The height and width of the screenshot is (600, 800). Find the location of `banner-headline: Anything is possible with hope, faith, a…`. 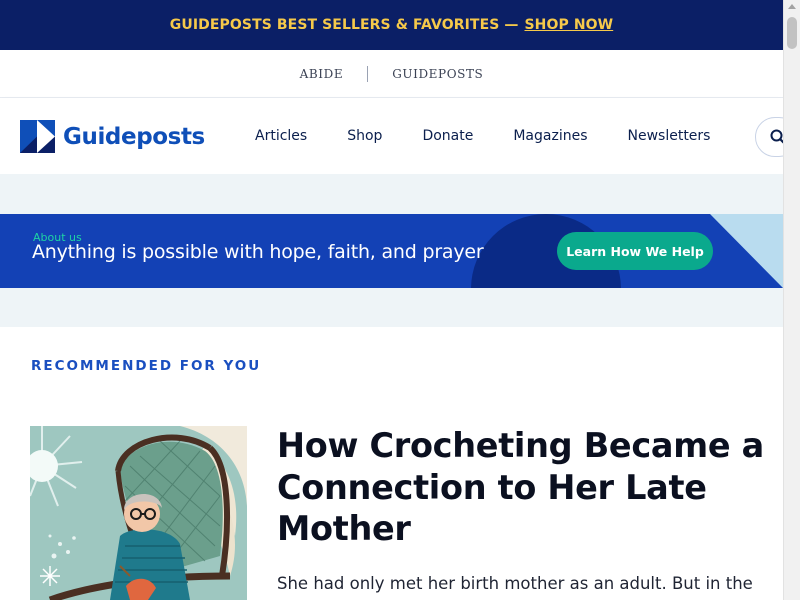

banner-headline: Anything is possible with hope, faith, a… is located at coordinates (258, 252).